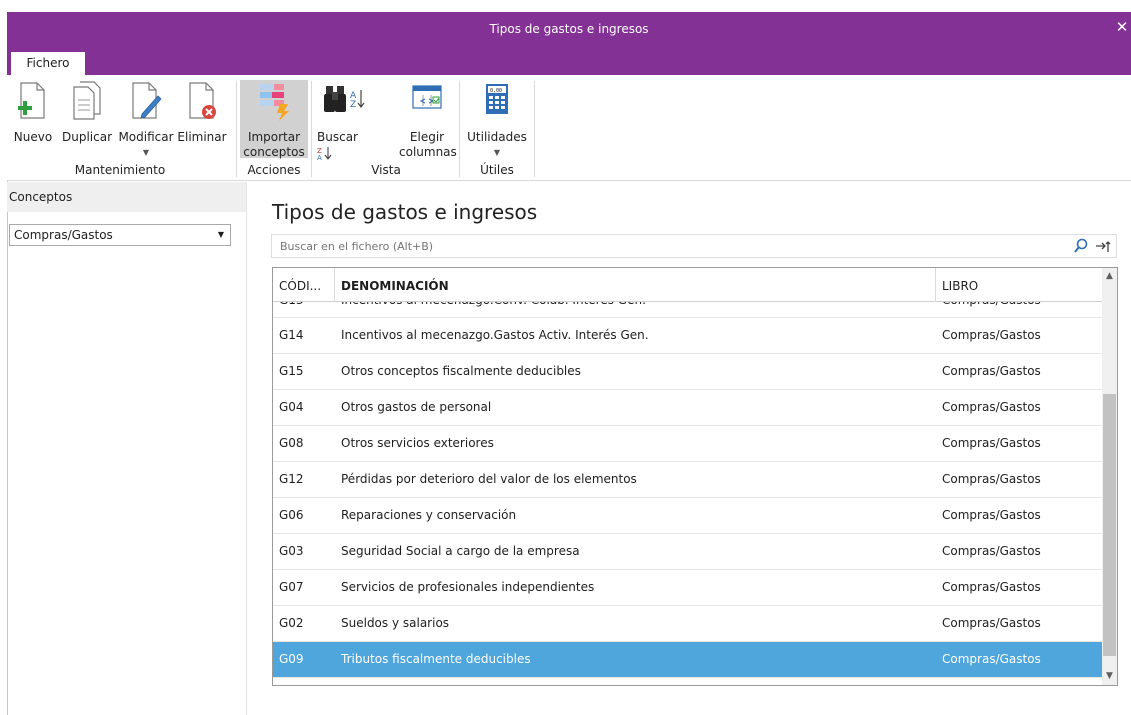  Describe the element at coordinates (120, 170) in the screenshot. I see `group-label-mantenimiento: Mantenimiento` at that location.